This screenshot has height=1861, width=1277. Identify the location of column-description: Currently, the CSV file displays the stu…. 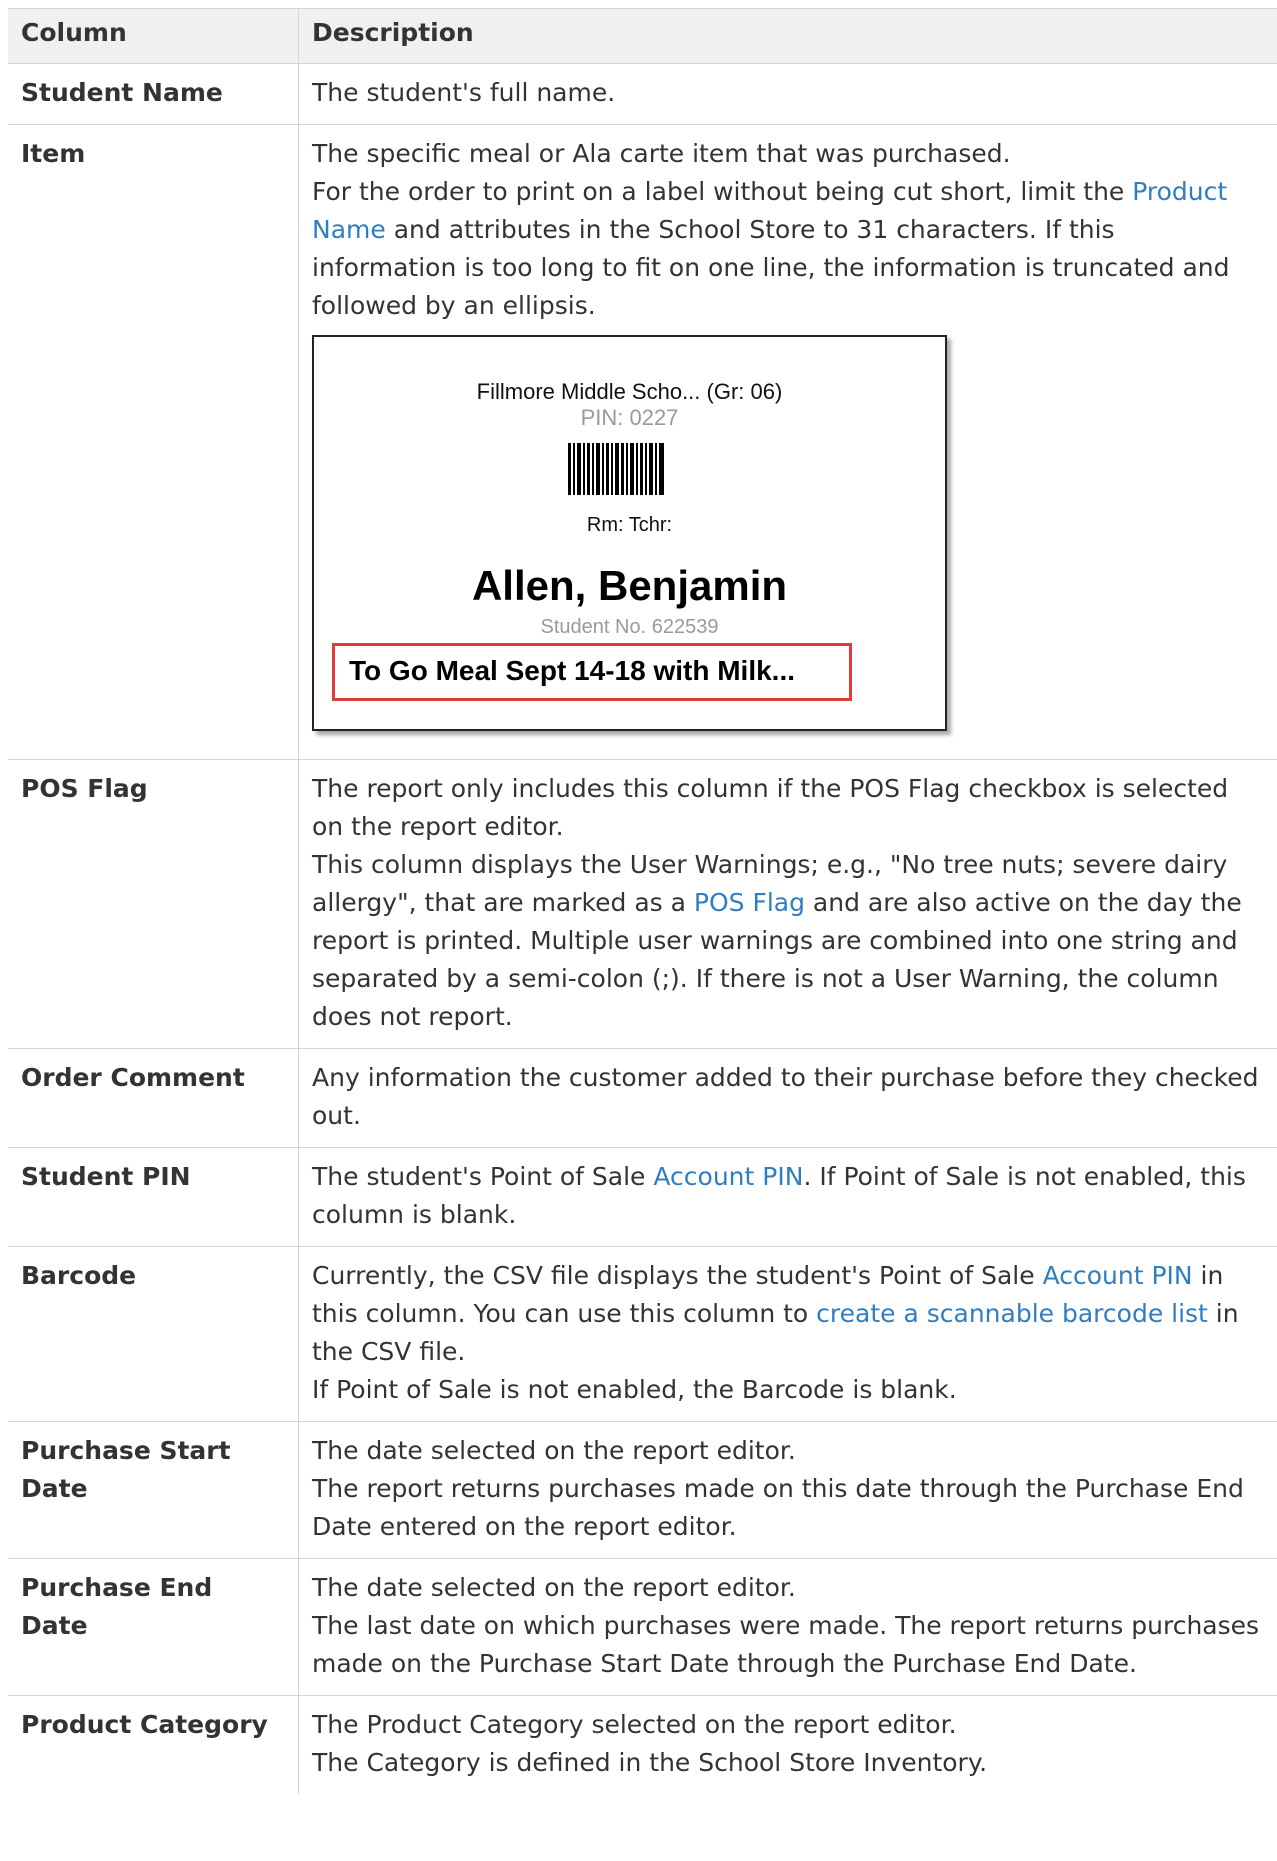
(787, 1334).